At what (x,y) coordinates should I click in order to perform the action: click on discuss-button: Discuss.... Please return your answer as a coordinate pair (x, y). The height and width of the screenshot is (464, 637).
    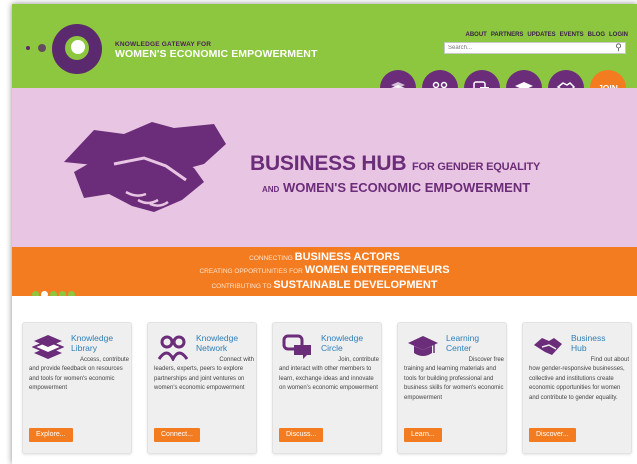
    Looking at the image, I should click on (301, 435).